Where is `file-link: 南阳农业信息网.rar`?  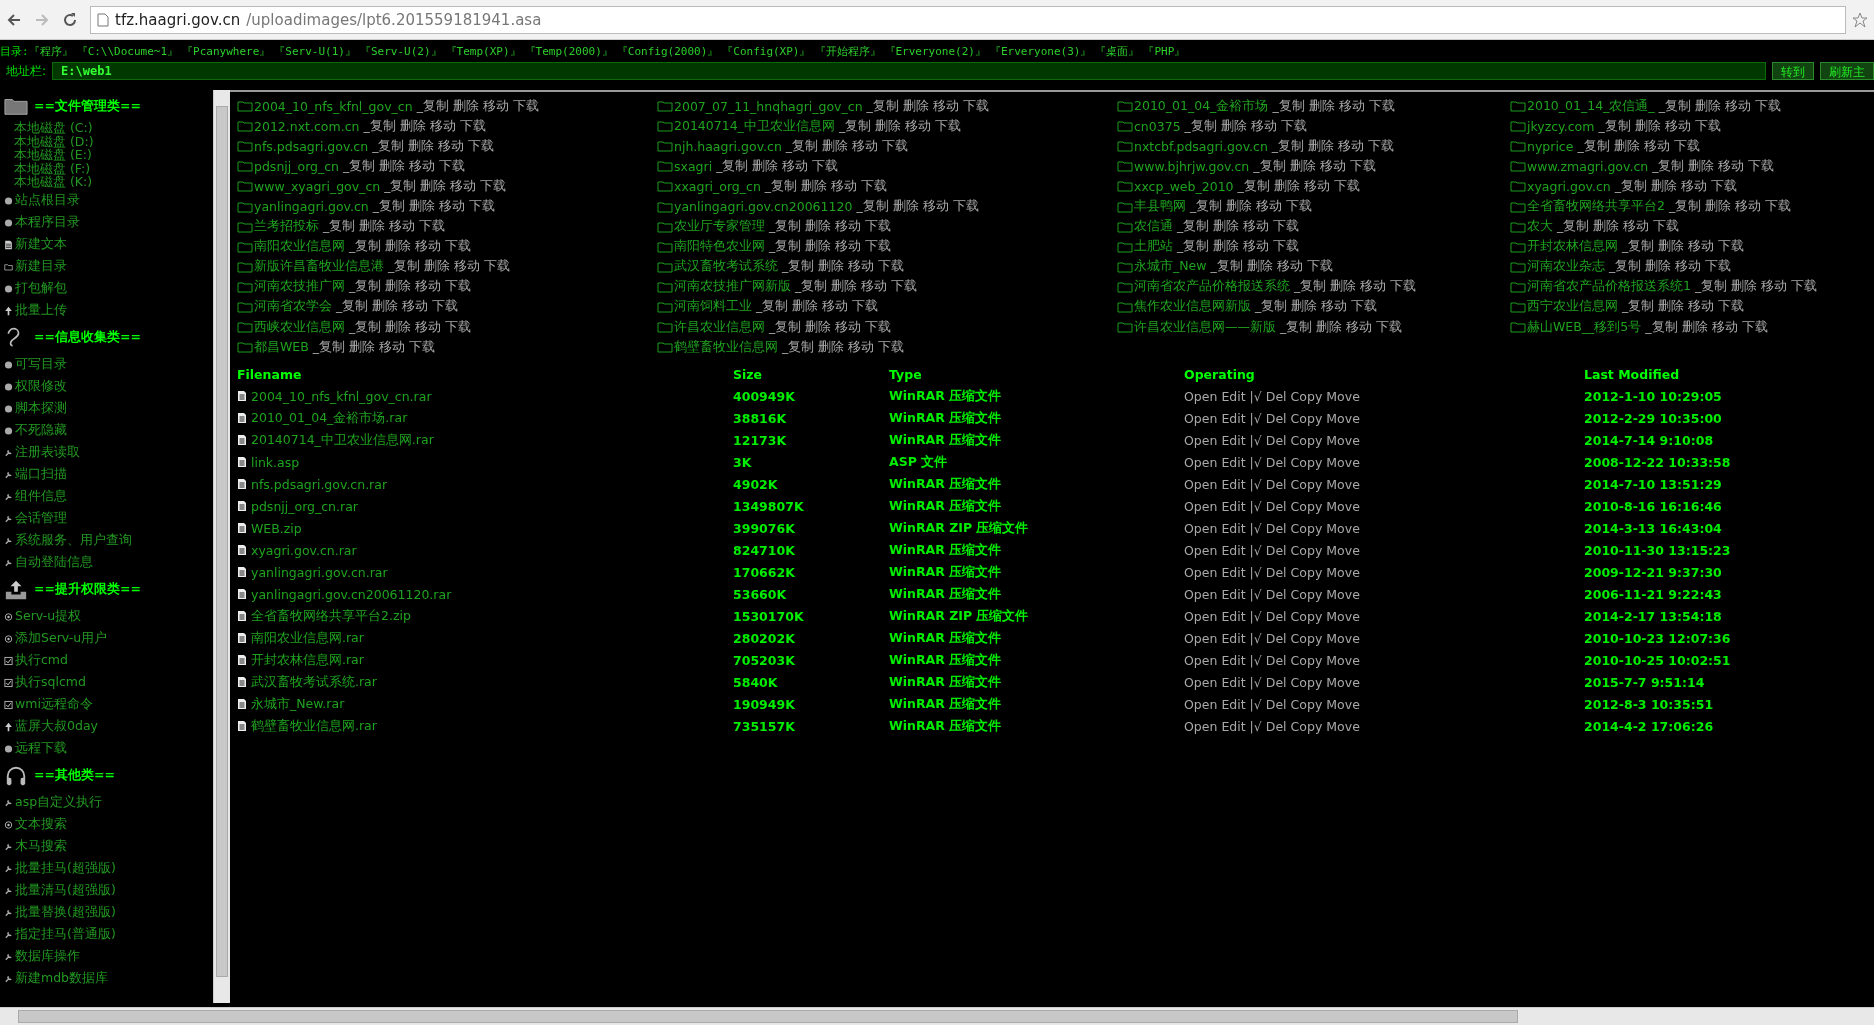
file-link: 南阳农业信息网.rar is located at coordinates (307, 638).